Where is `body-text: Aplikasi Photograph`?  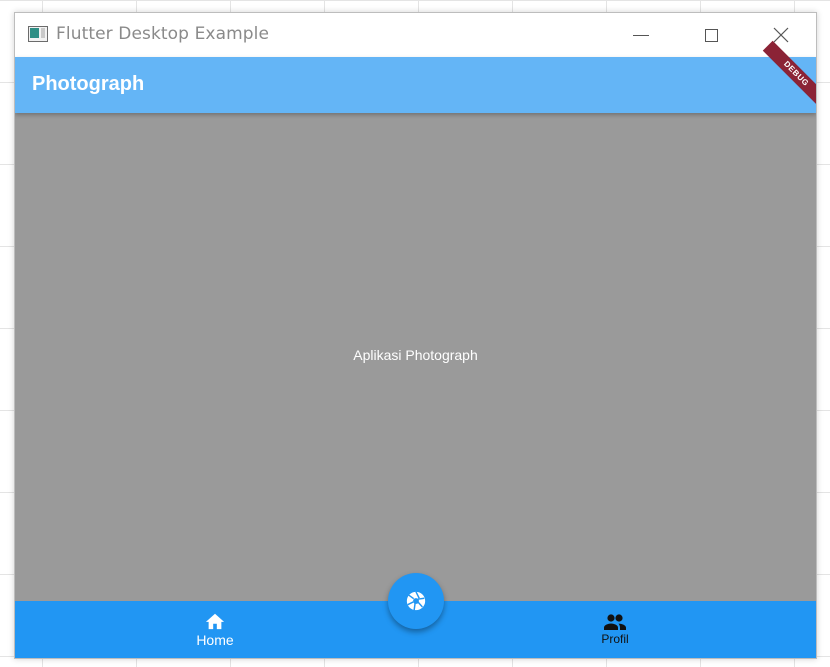
body-text: Aplikasi Photograph is located at coordinates (415, 355).